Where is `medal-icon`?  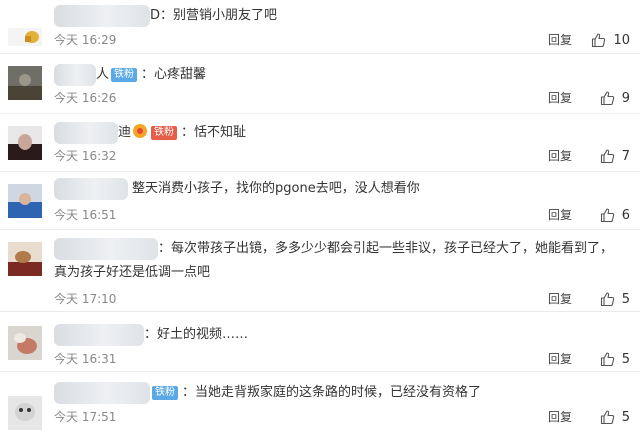 medal-icon is located at coordinates (140, 131).